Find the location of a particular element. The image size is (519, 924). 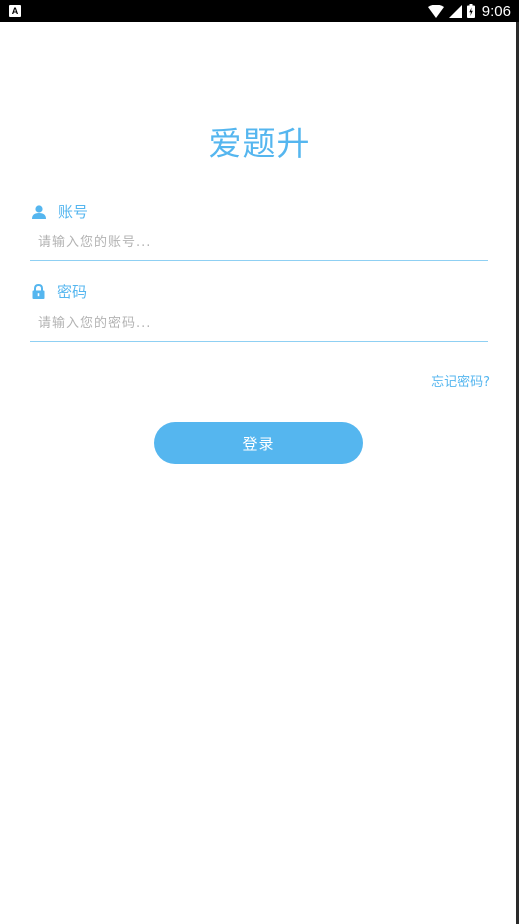

signal-icon is located at coordinates (455, 11).